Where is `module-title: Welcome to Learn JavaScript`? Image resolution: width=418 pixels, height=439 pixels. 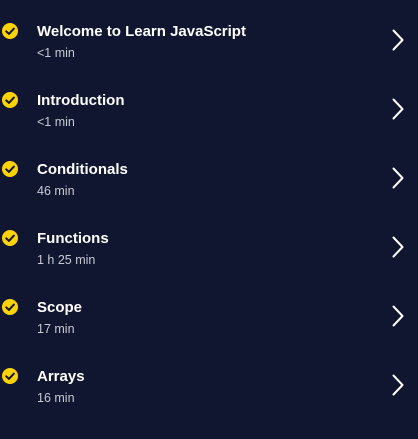 module-title: Welcome to Learn JavaScript is located at coordinates (141, 31).